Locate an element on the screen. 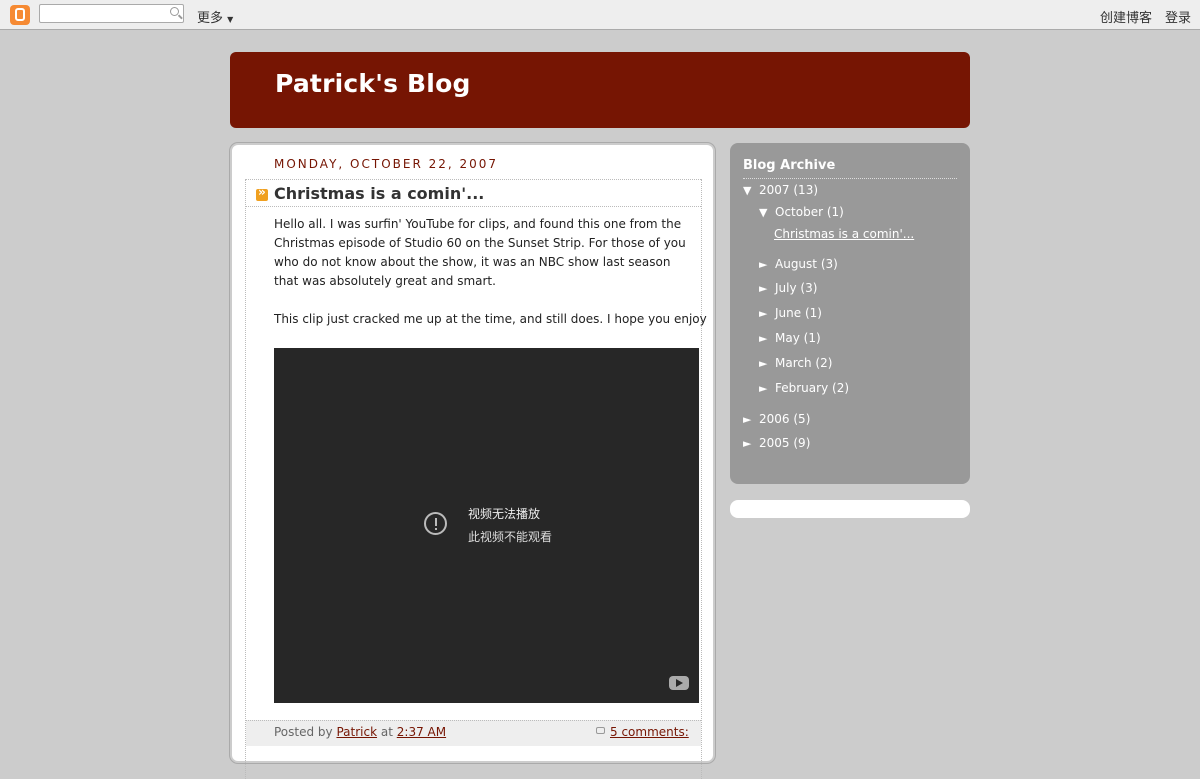 The width and height of the screenshot is (1200, 779). date-header: Monday, October 22, 2007 is located at coordinates (386, 164).